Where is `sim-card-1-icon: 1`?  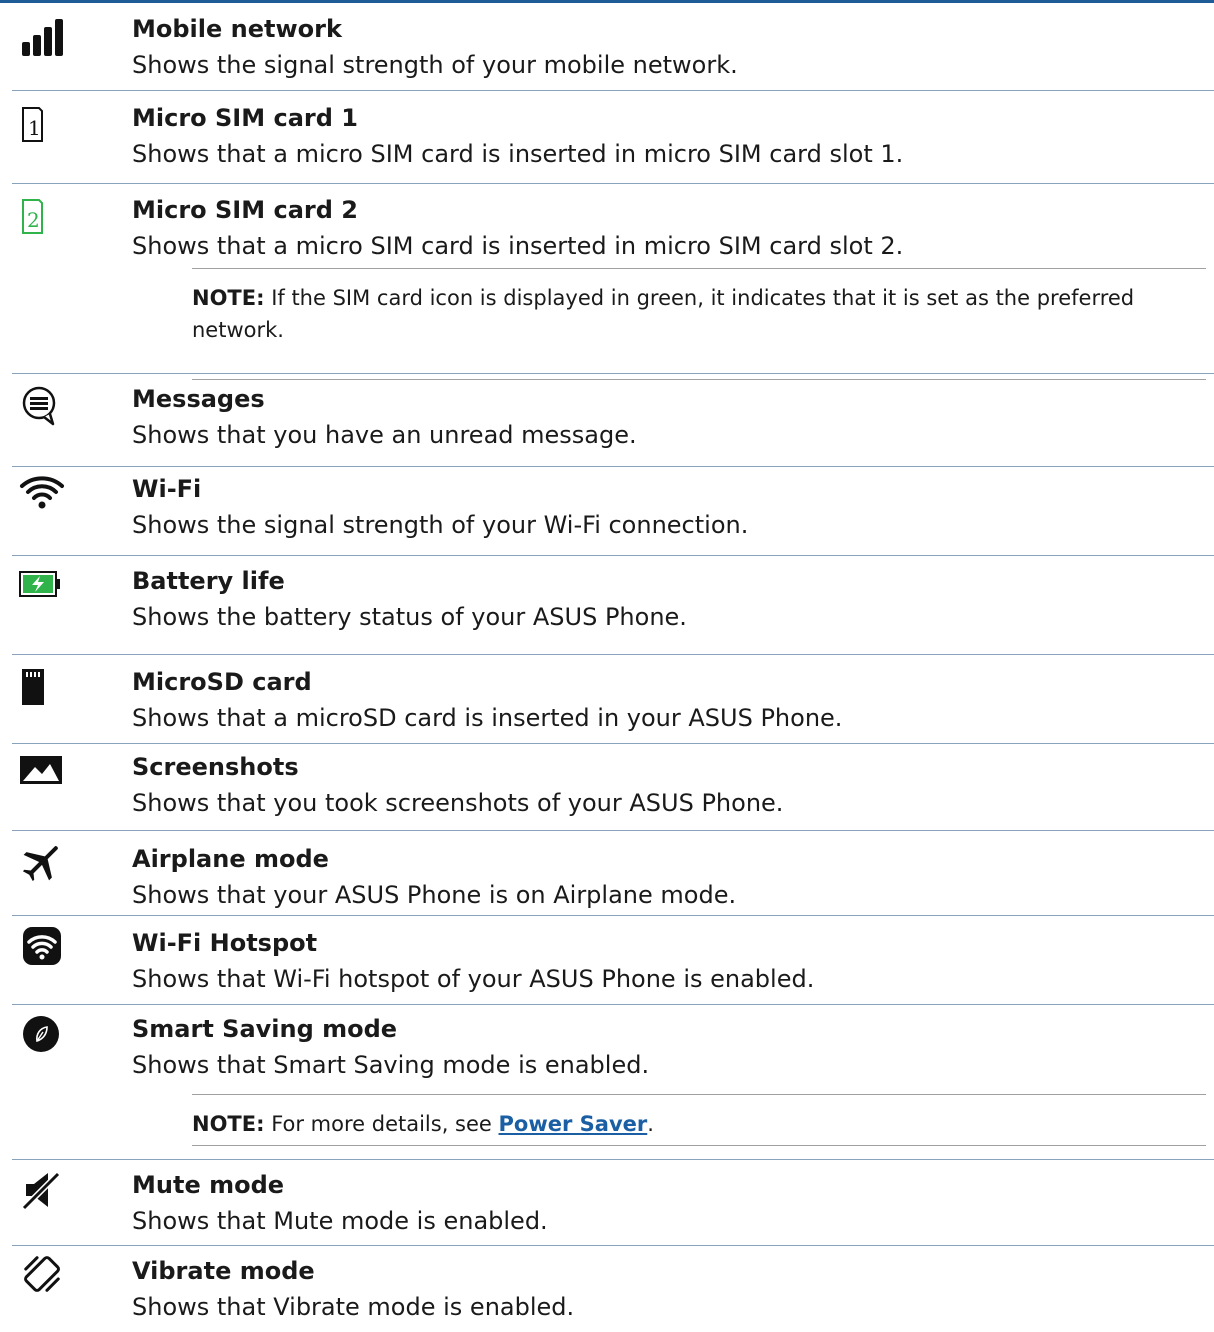 sim-card-1-icon: 1 is located at coordinates (42, 125).